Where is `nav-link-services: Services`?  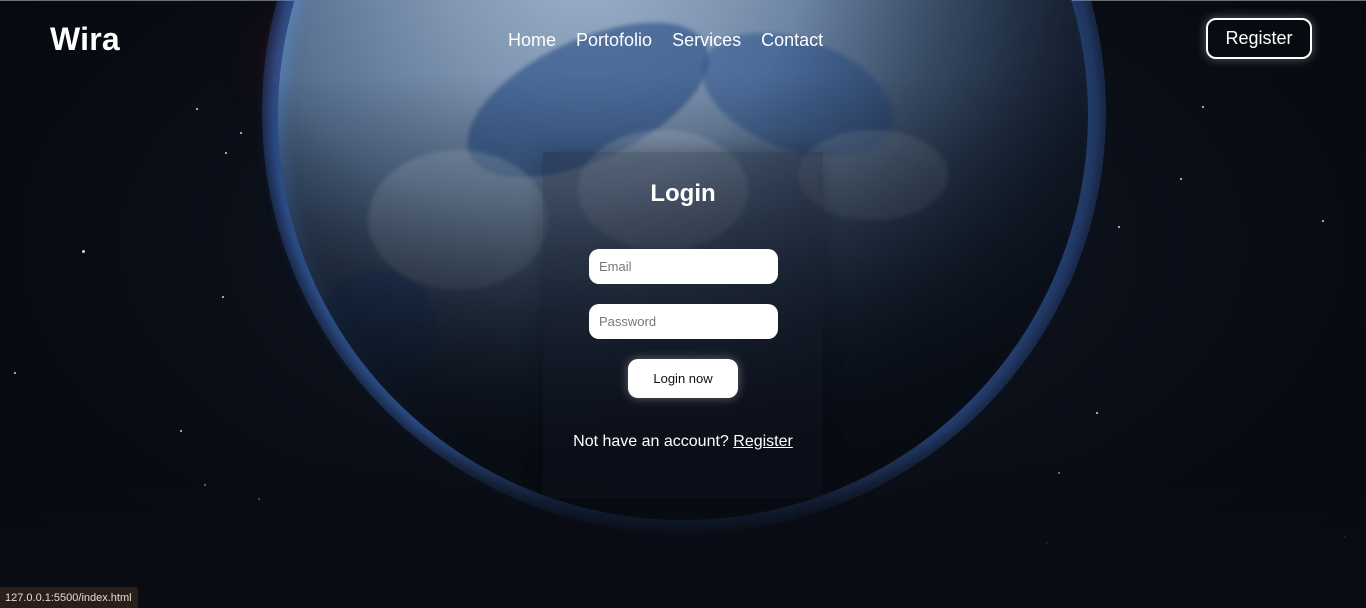 nav-link-services: Services is located at coordinates (706, 40).